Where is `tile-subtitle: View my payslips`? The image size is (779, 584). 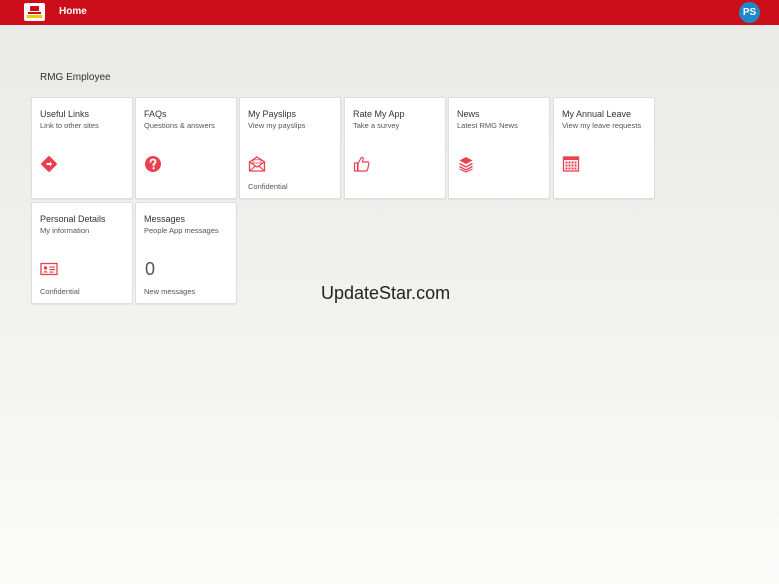
tile-subtitle: View my payslips is located at coordinates (277, 125).